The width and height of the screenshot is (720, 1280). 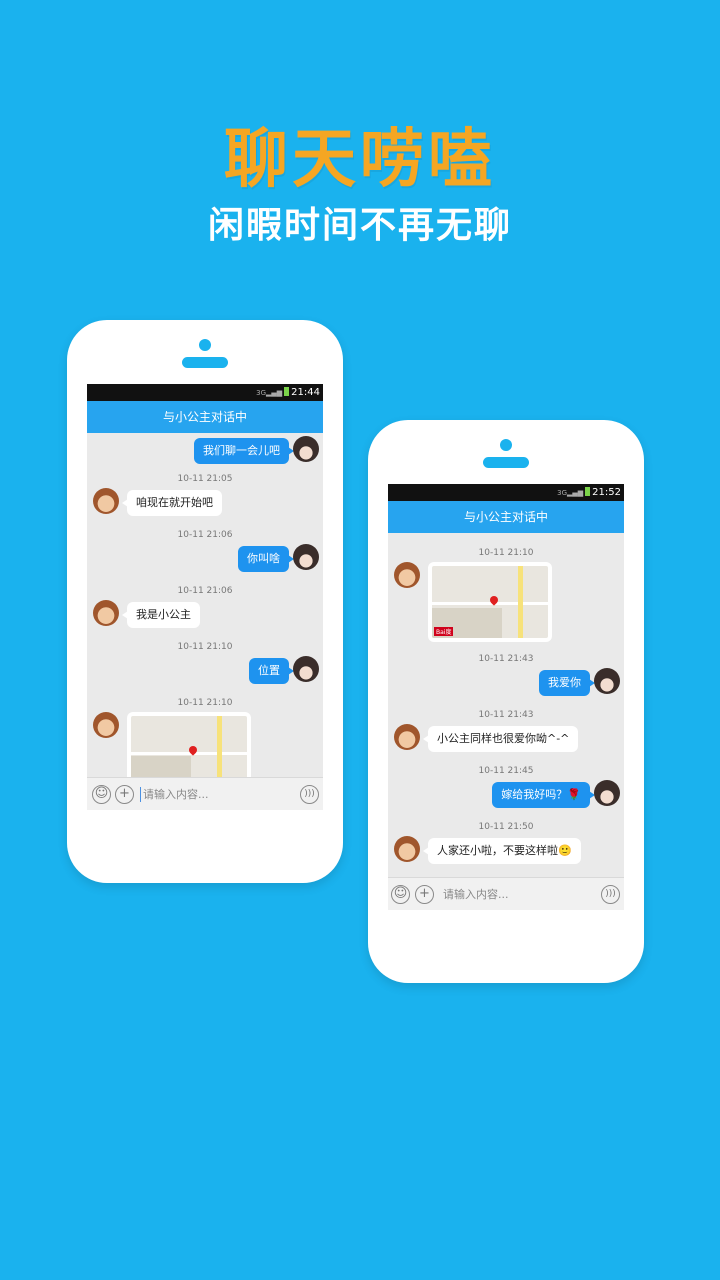 I want to click on map-logo: Bai度, so click(x=444, y=631).